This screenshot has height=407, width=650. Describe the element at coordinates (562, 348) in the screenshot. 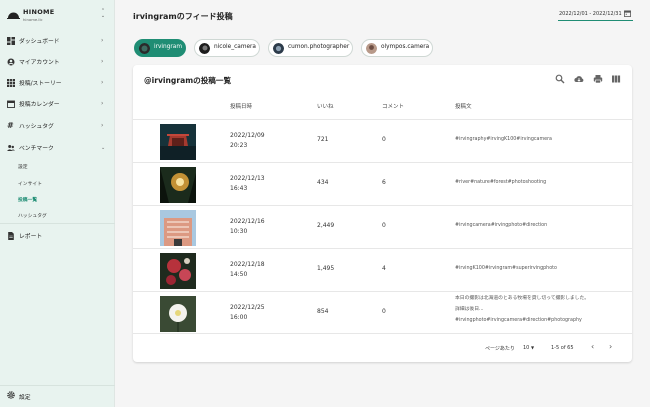

I see `pagination-range: 1-5 of 65` at that location.